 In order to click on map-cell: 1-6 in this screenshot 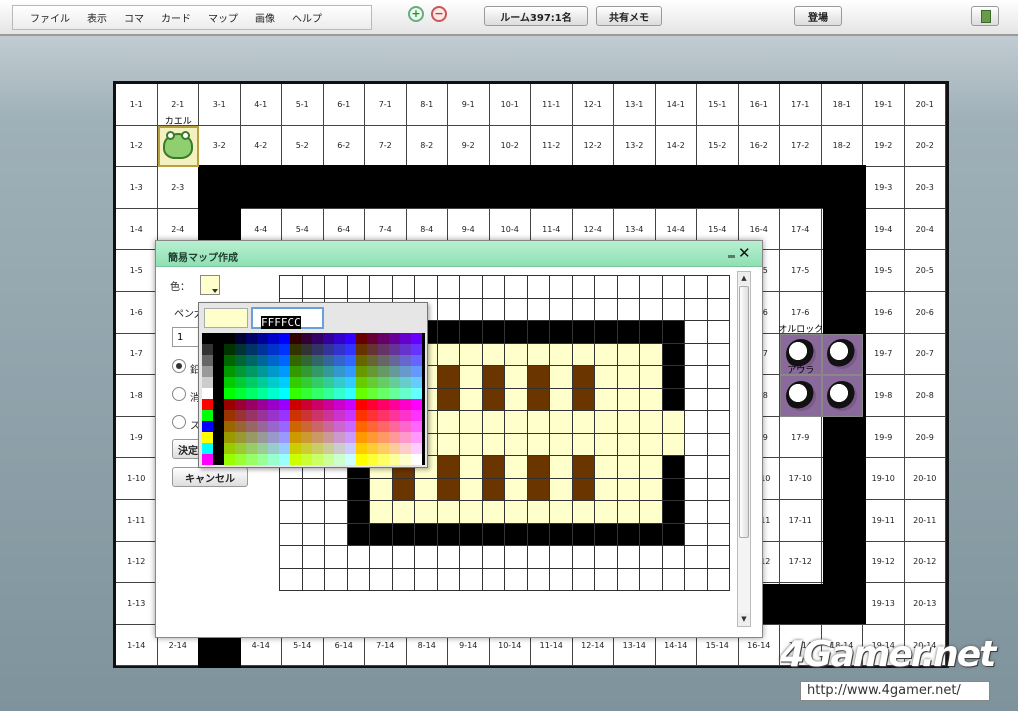, I will do `click(137, 313)`.